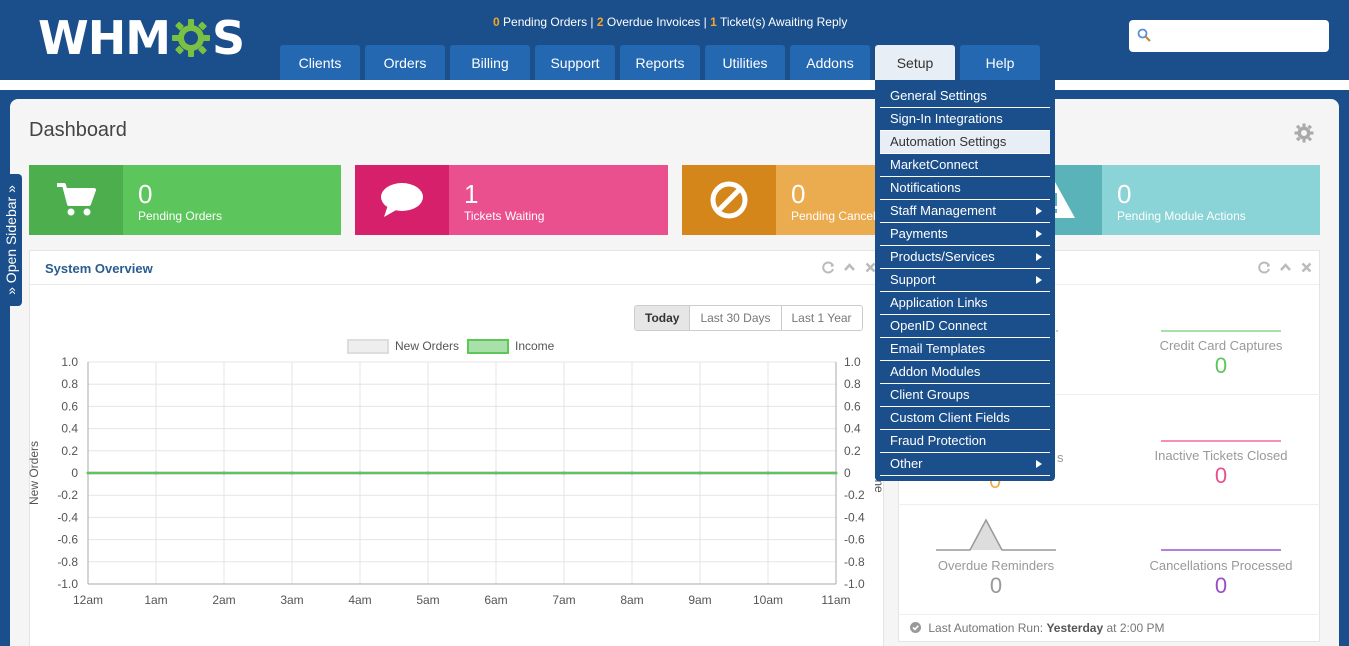 This screenshot has height=646, width=1349. I want to click on setup-menu-item-application-links: Application Links, so click(965, 303).